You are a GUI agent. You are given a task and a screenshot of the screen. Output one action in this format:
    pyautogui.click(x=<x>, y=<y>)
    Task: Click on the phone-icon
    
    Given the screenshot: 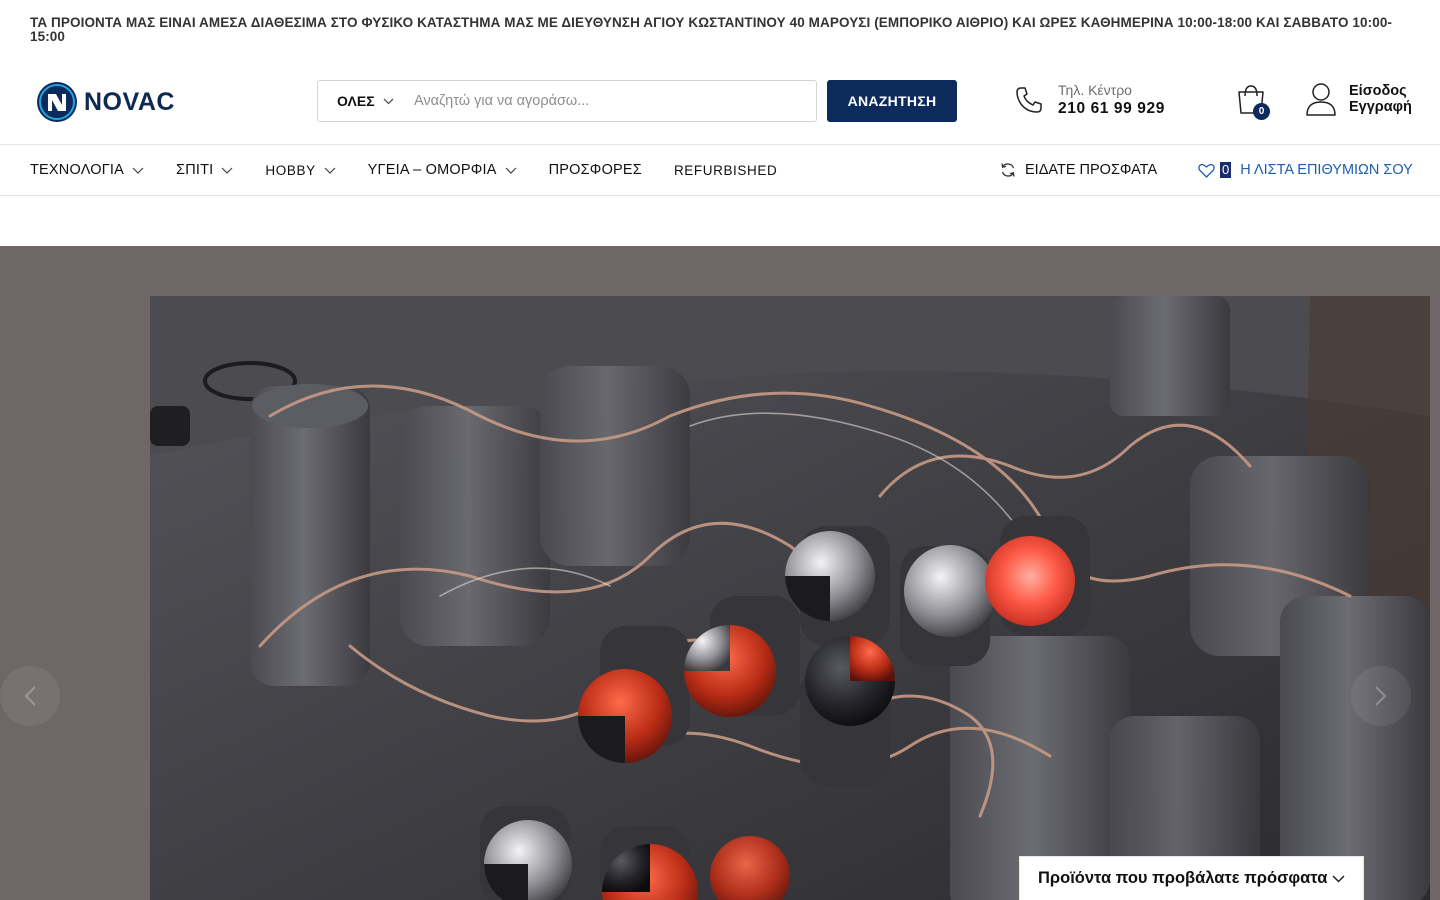 What is the action you would take?
    pyautogui.click(x=1029, y=100)
    